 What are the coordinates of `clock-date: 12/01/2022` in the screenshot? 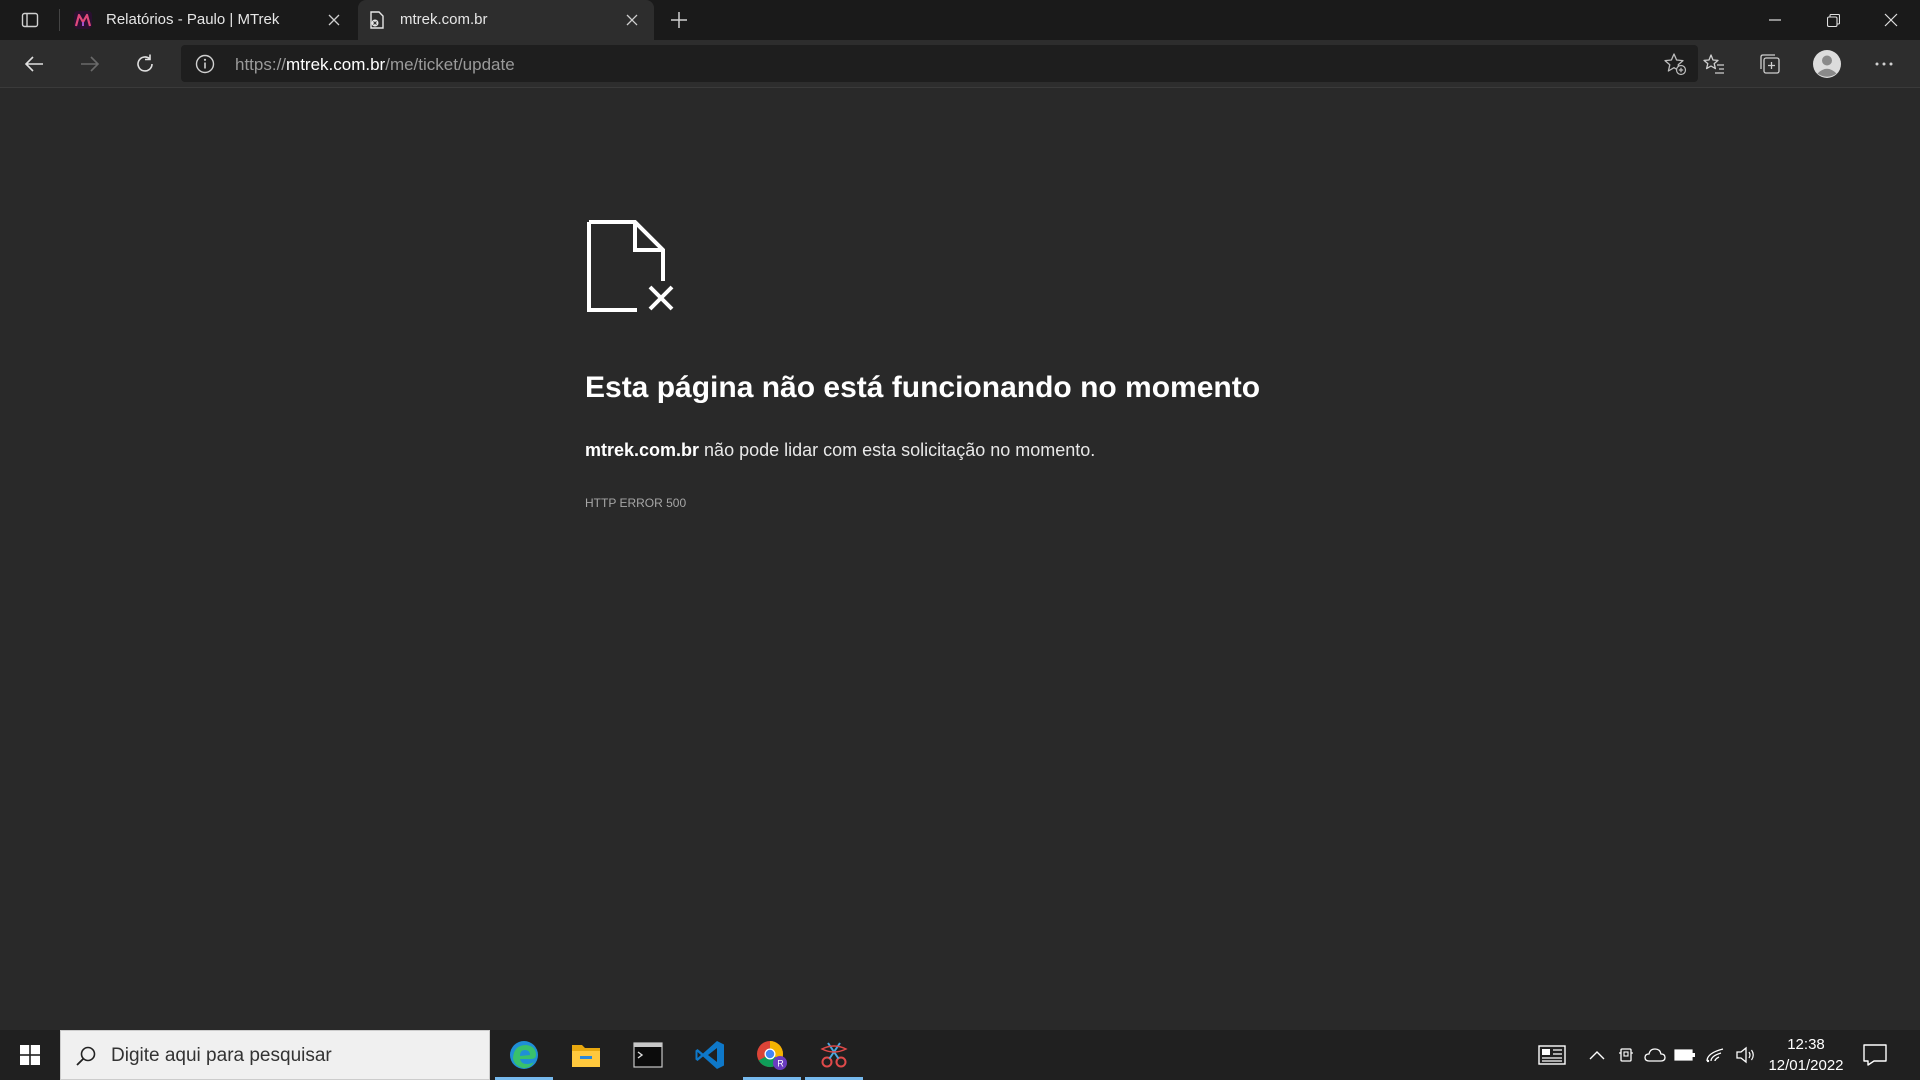 It's located at (1806, 1065).